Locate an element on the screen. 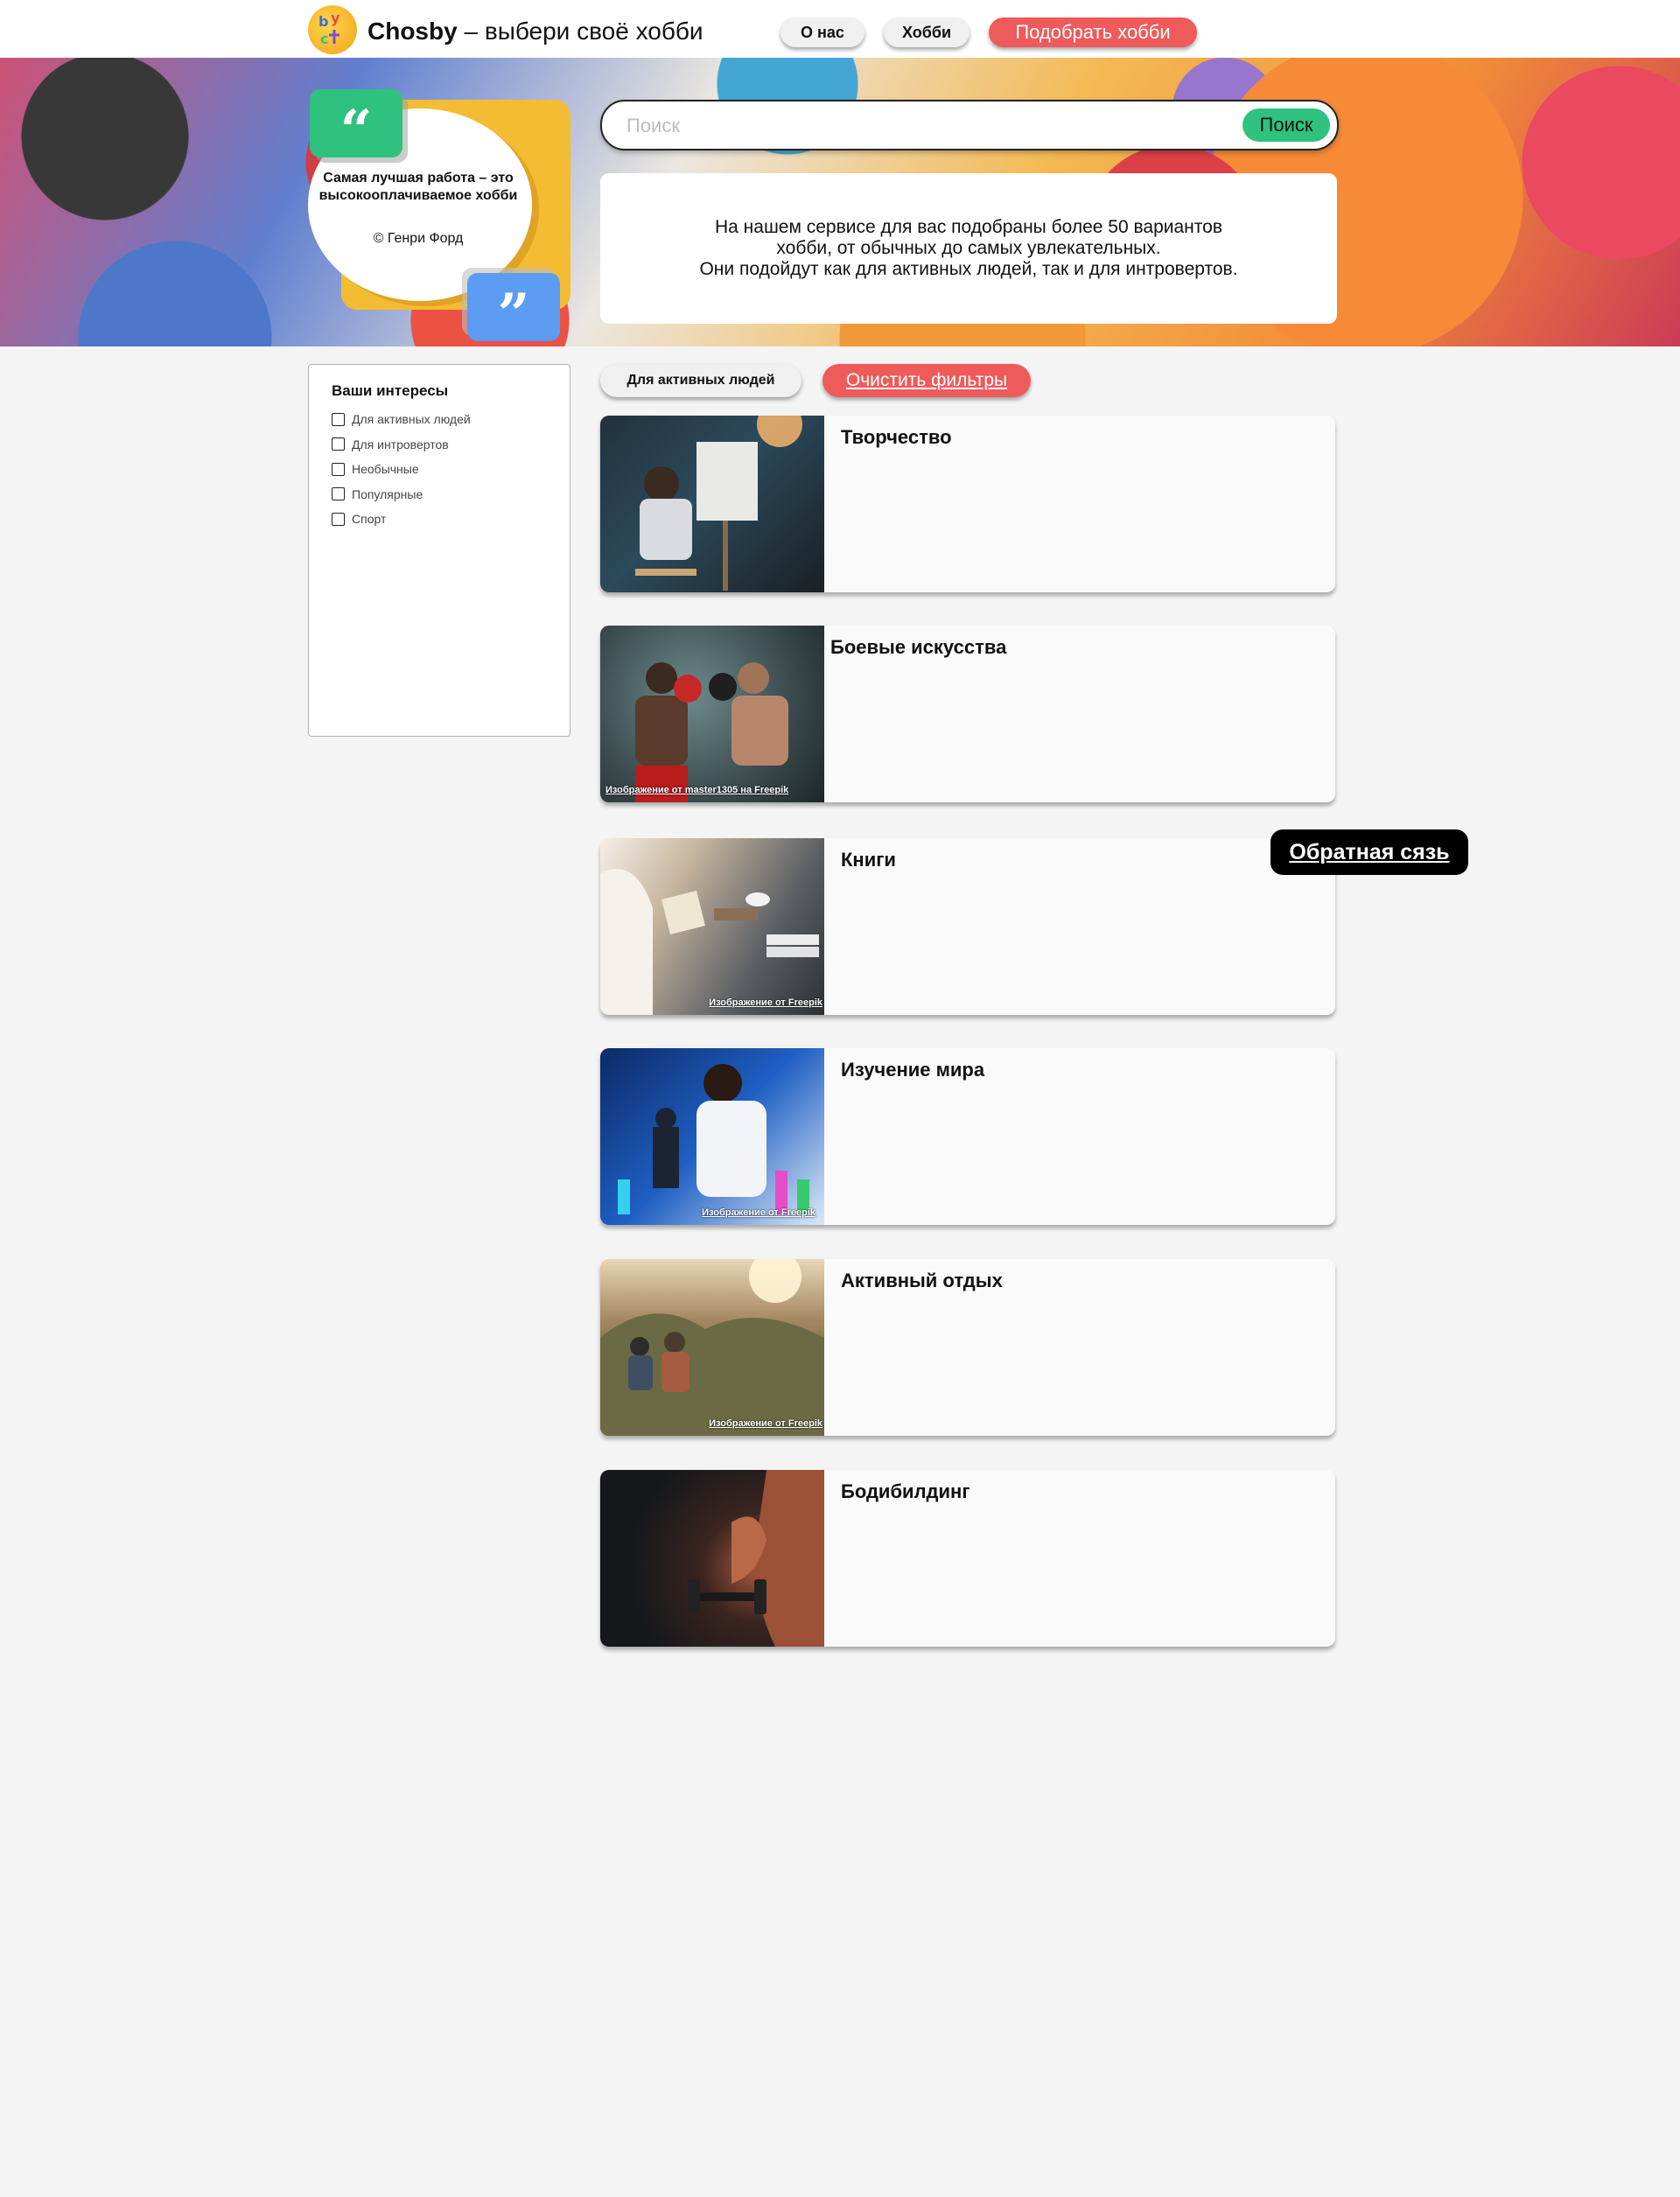  quote-author: © Генри Форд is located at coordinates (418, 238).